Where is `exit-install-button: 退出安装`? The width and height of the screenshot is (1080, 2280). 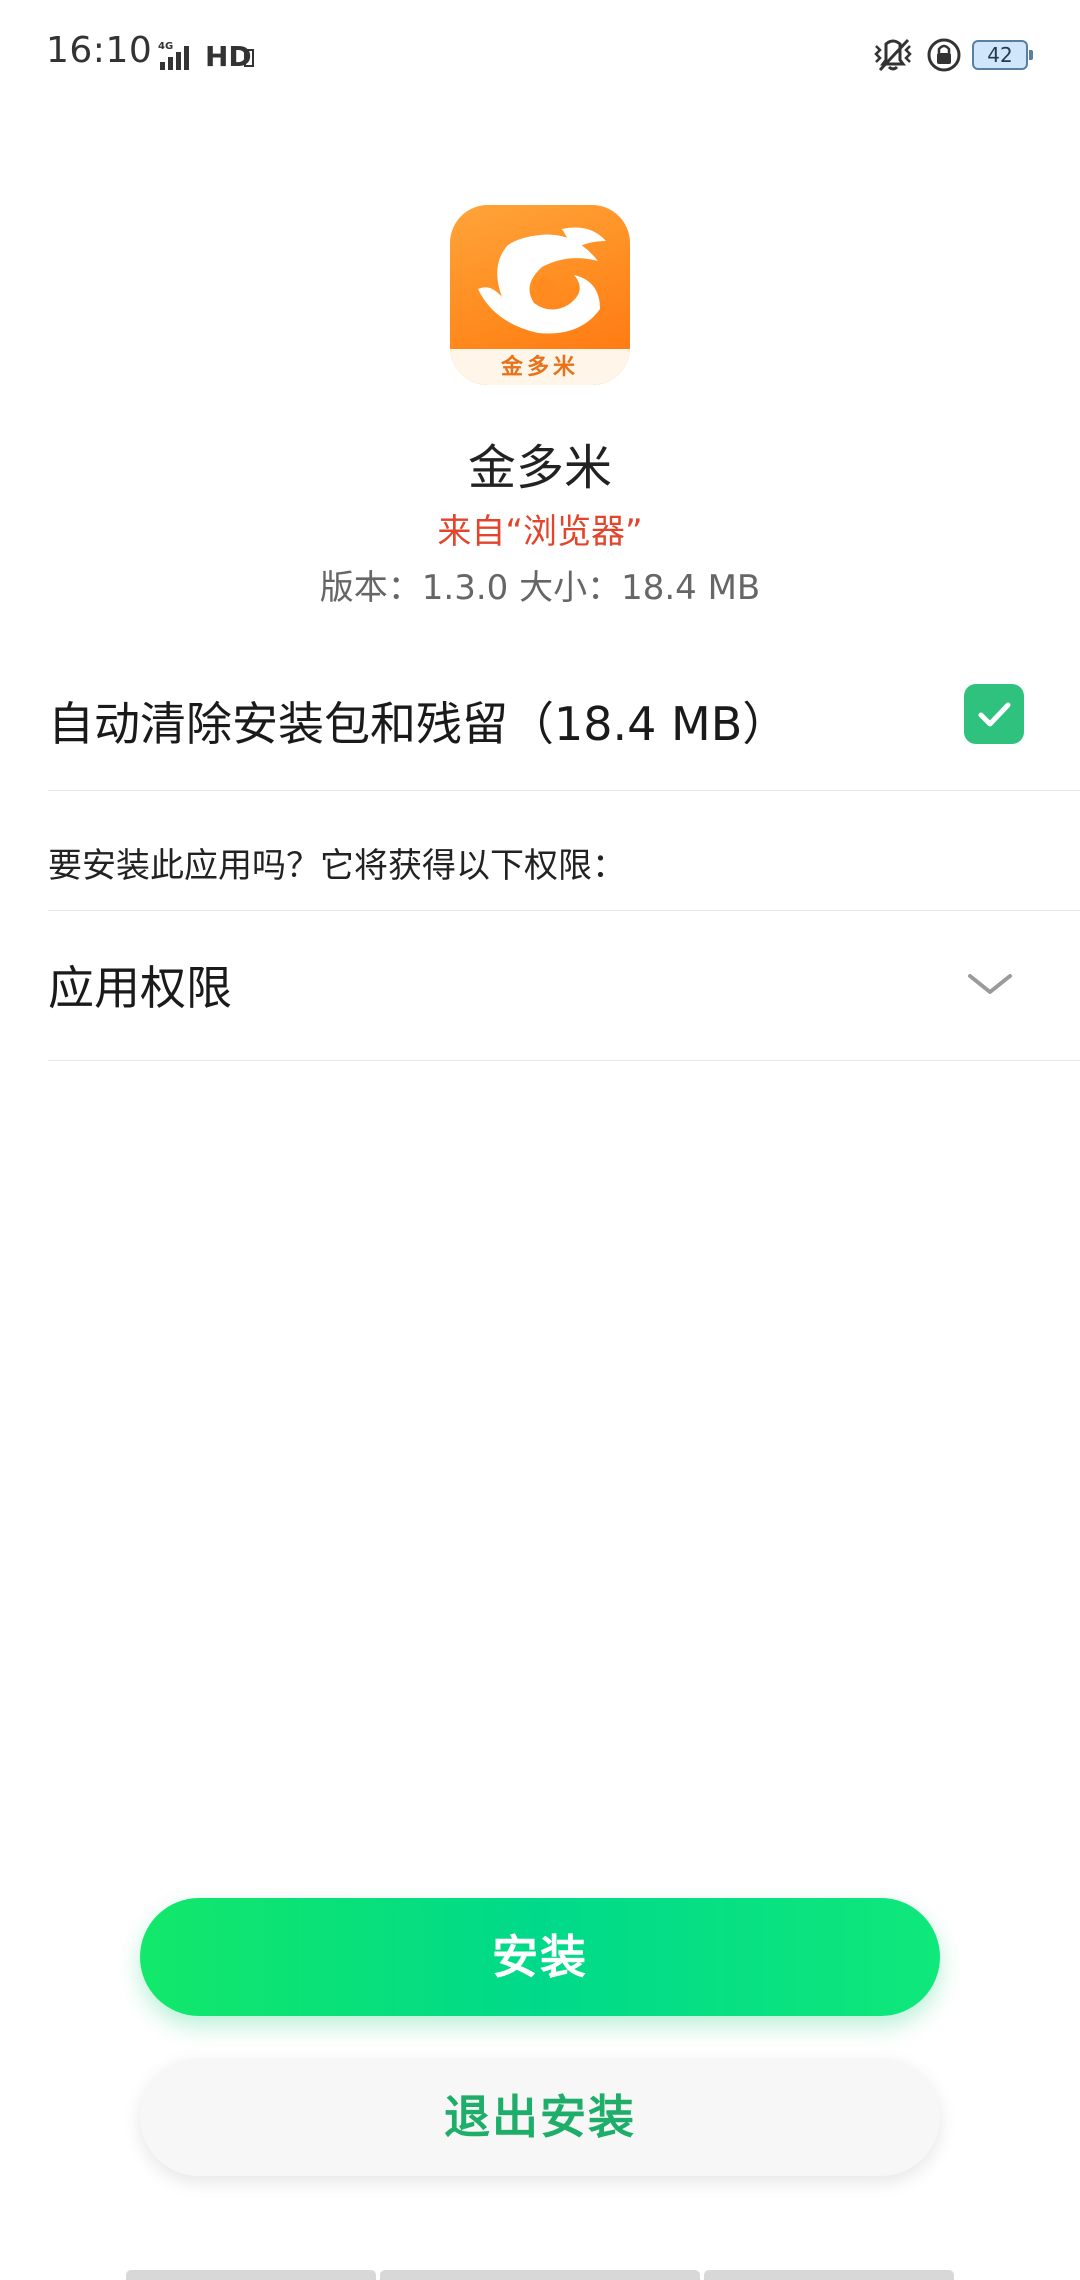
exit-install-button: 退出安装 is located at coordinates (540, 2117).